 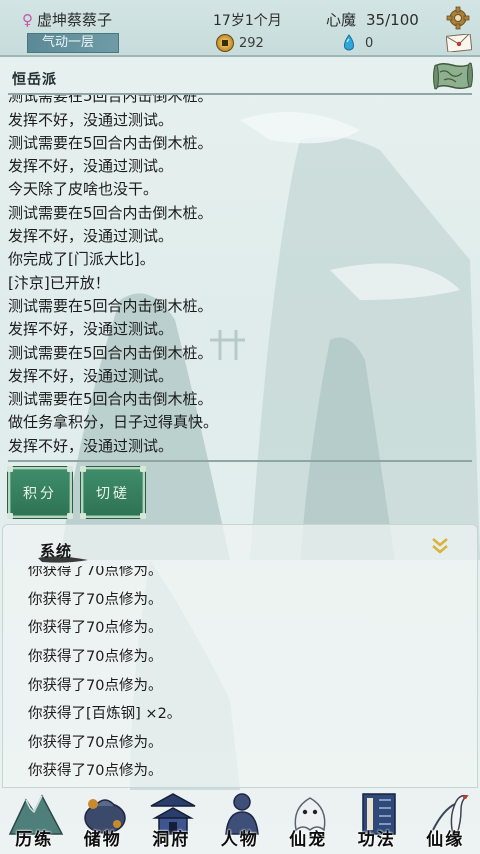 I want to click on inner-demon-value: 35/100, so click(x=392, y=20).